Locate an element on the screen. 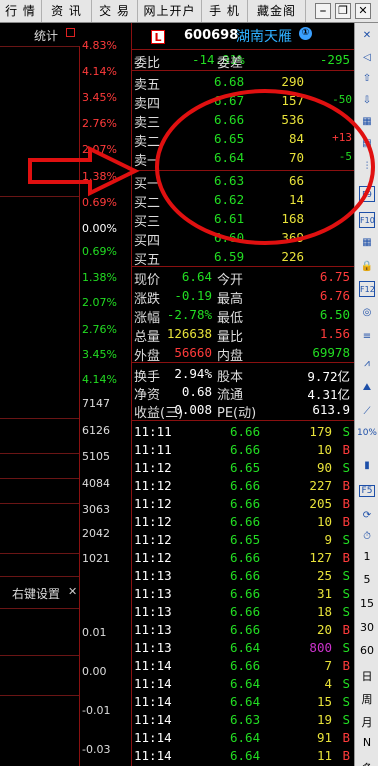 Image resolution: width=378 pixels, height=766 pixels. ask-row: 卖四 6.67 157 -50 is located at coordinates (243, 102).